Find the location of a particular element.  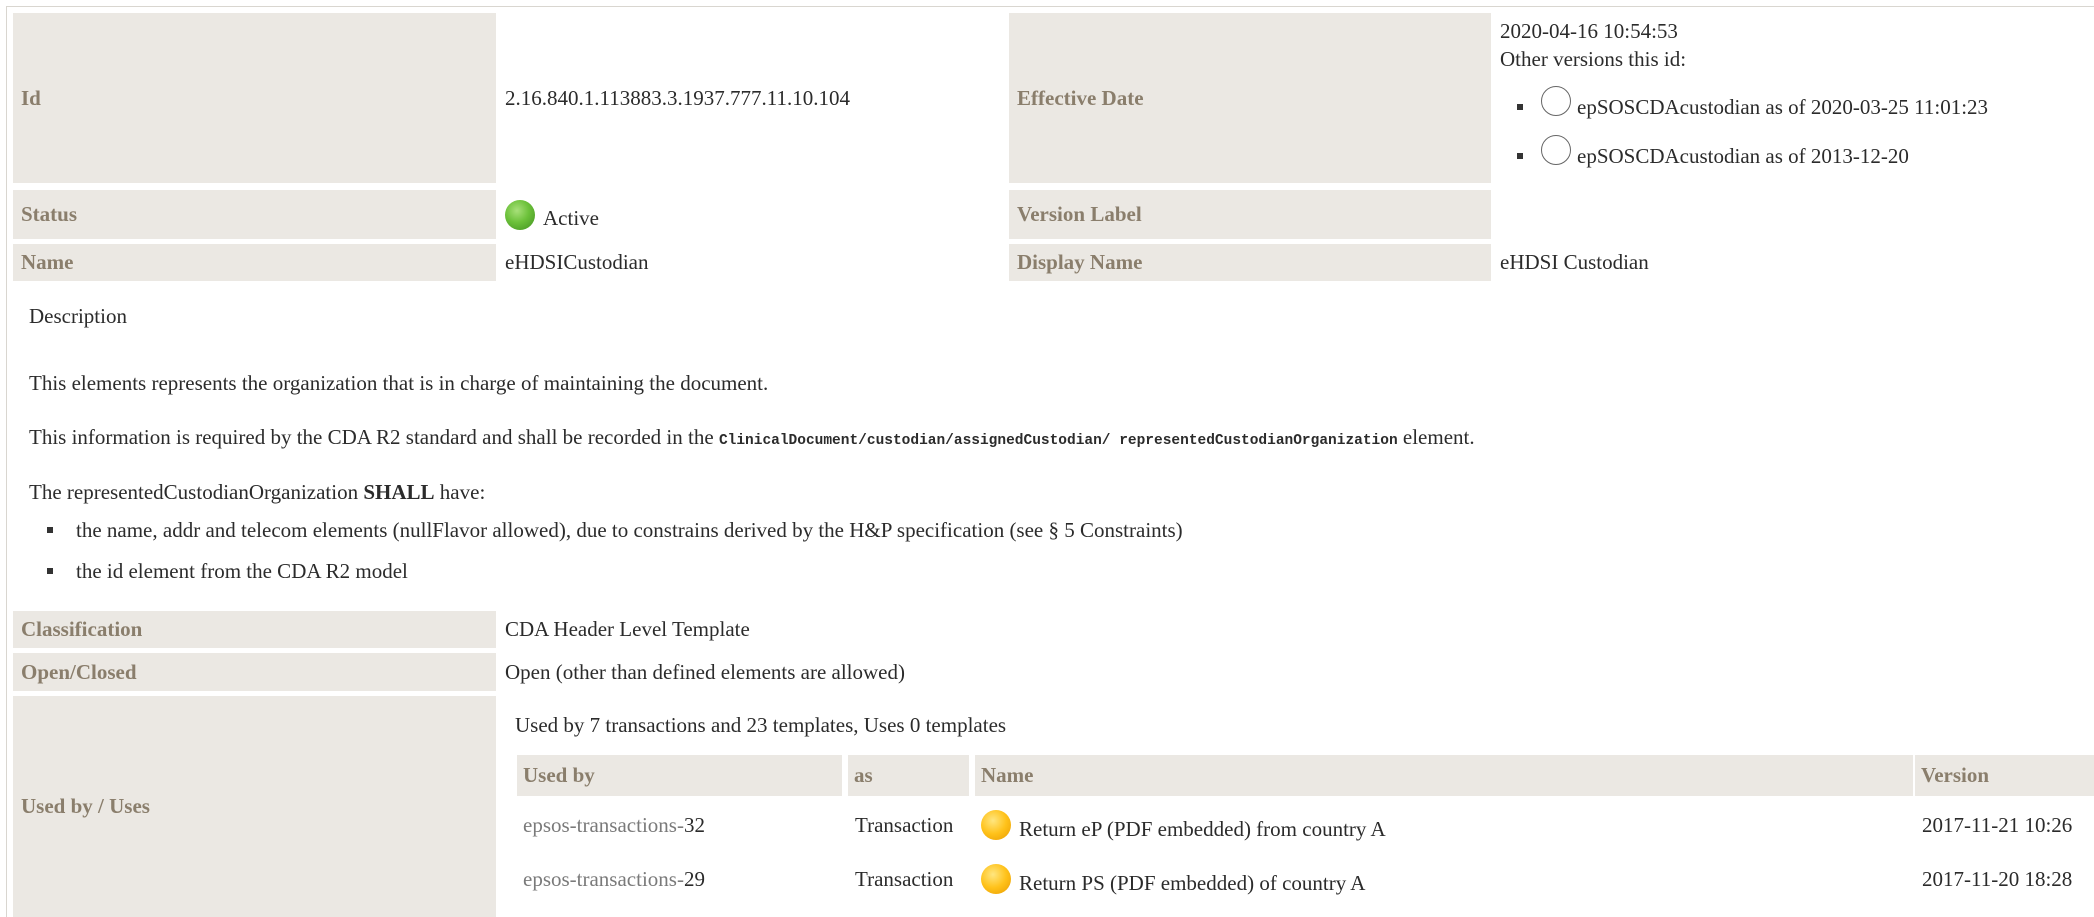

column-header-version: Version is located at coordinates (2004, 775).